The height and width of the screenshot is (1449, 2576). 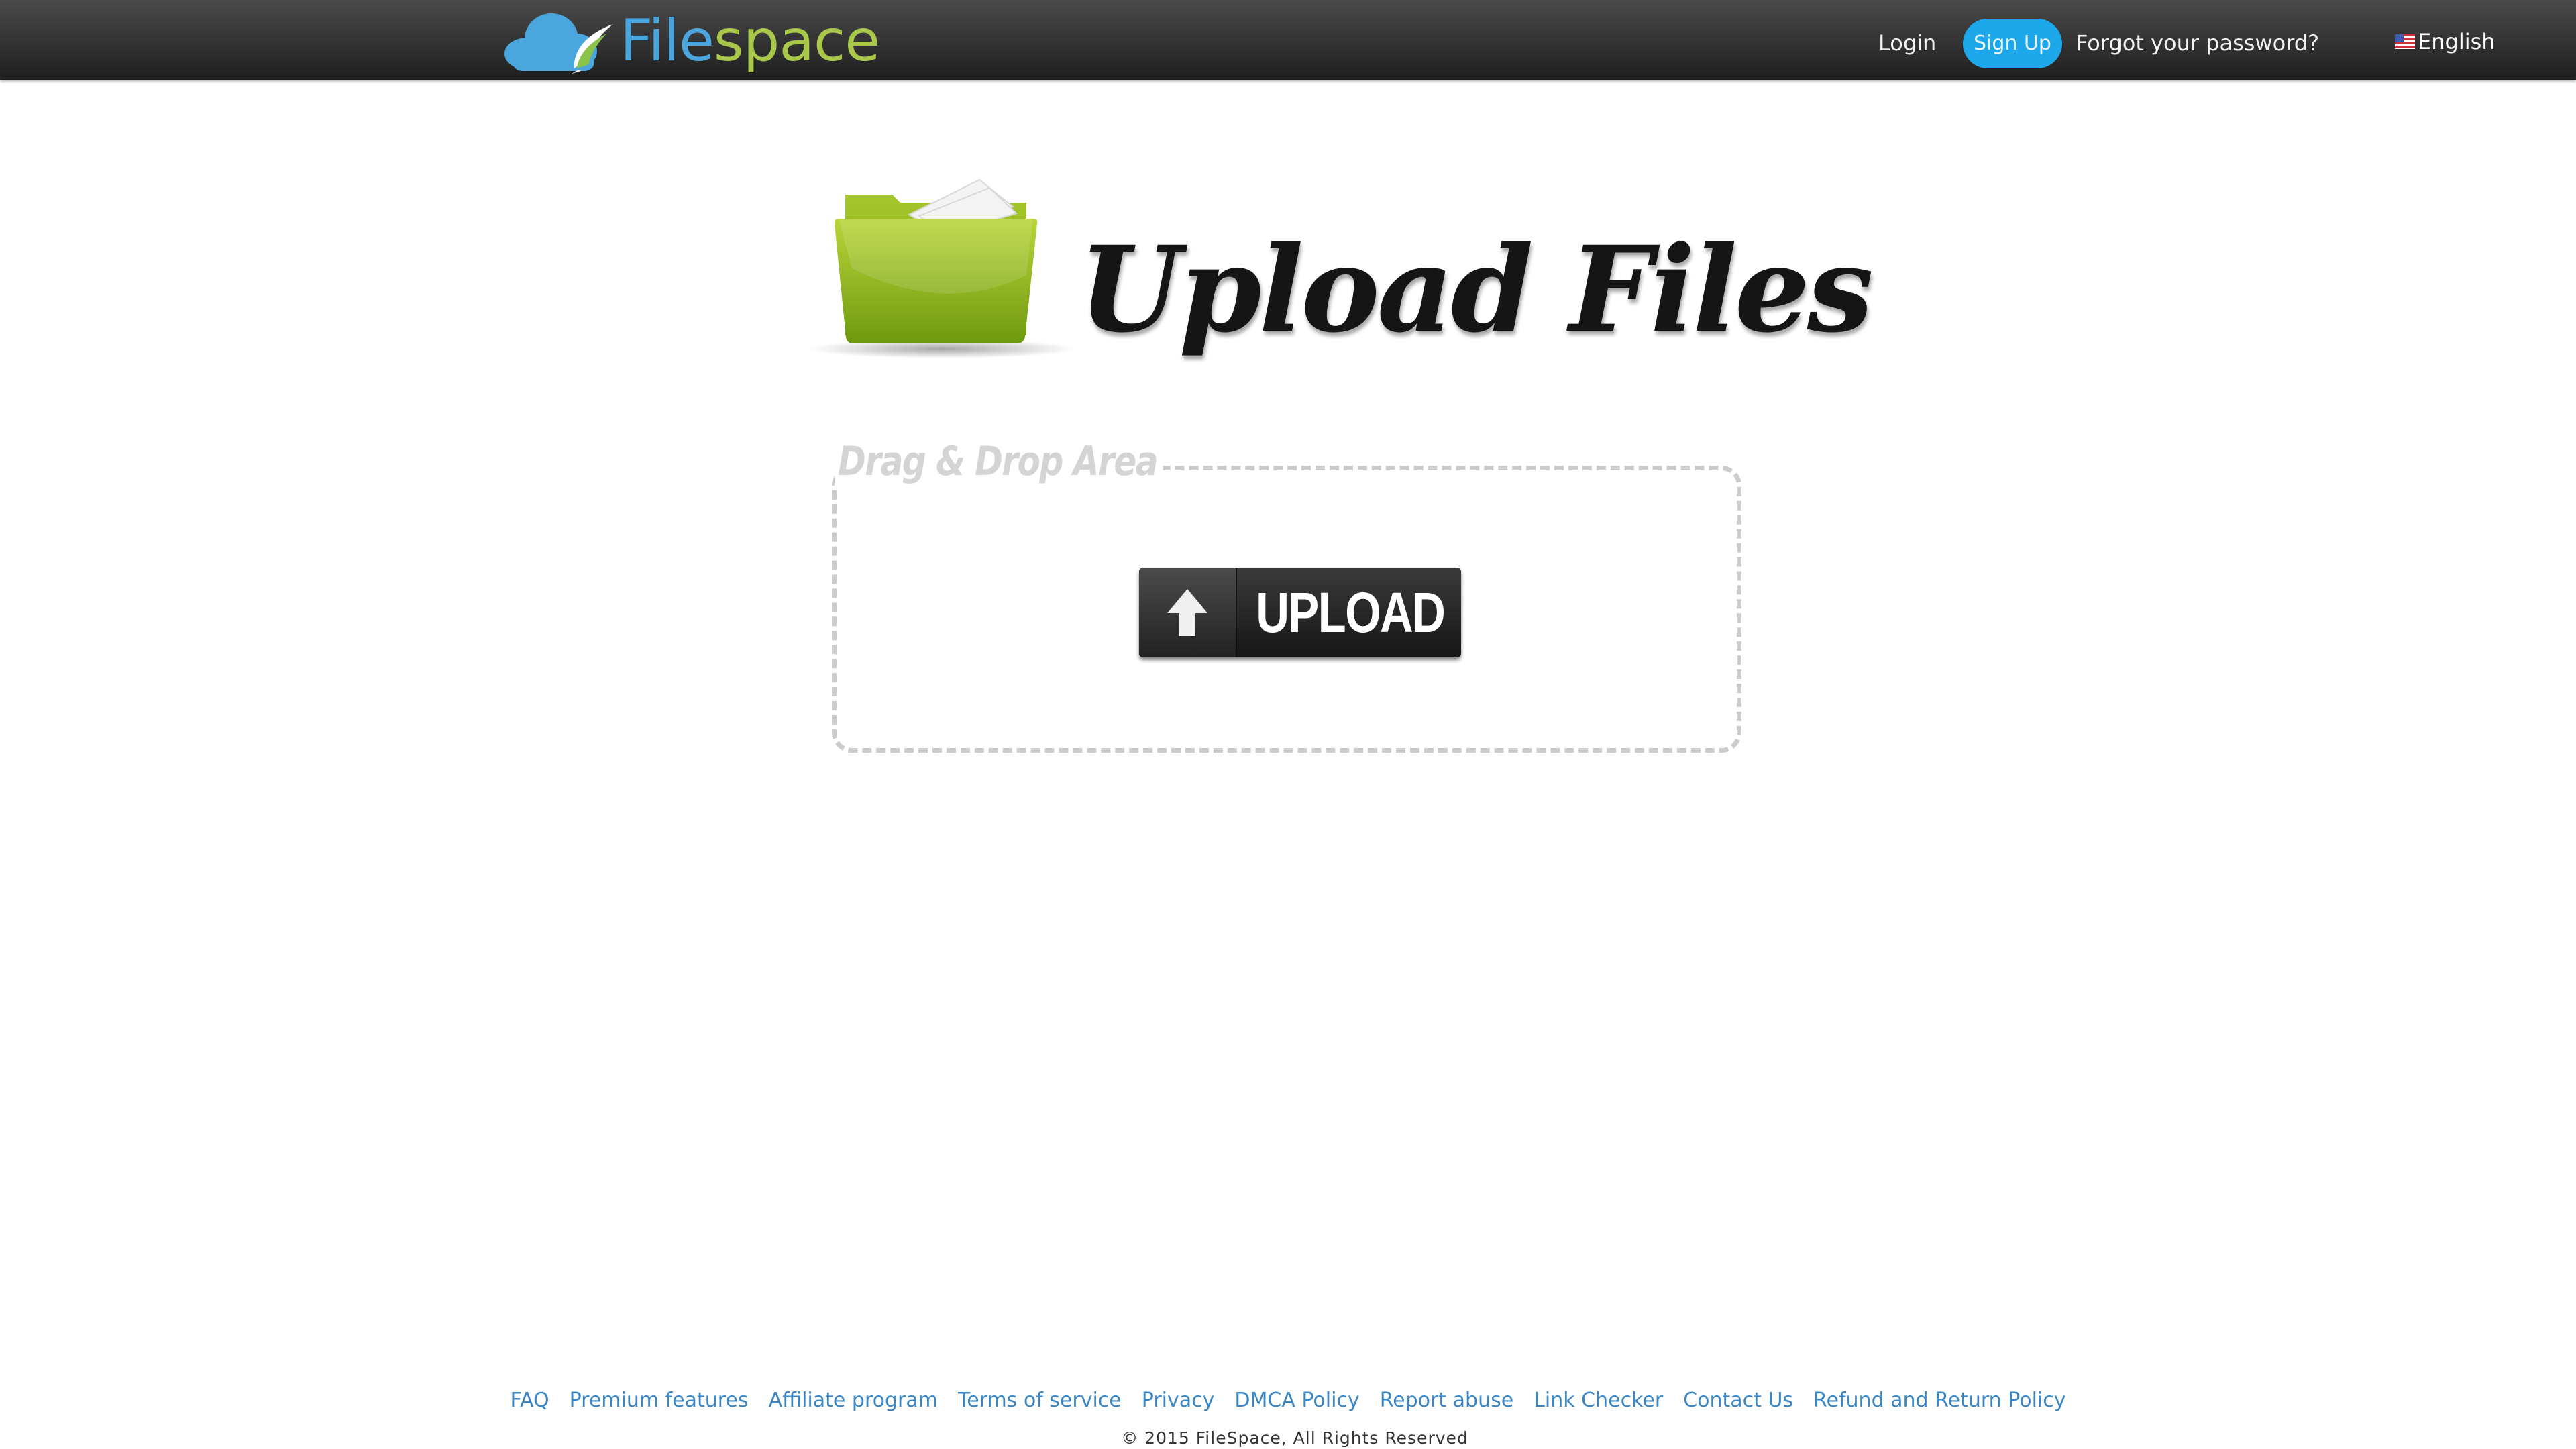 What do you see at coordinates (1447, 1400) in the screenshot?
I see `footer-link-report-abuse: Report abuse` at bounding box center [1447, 1400].